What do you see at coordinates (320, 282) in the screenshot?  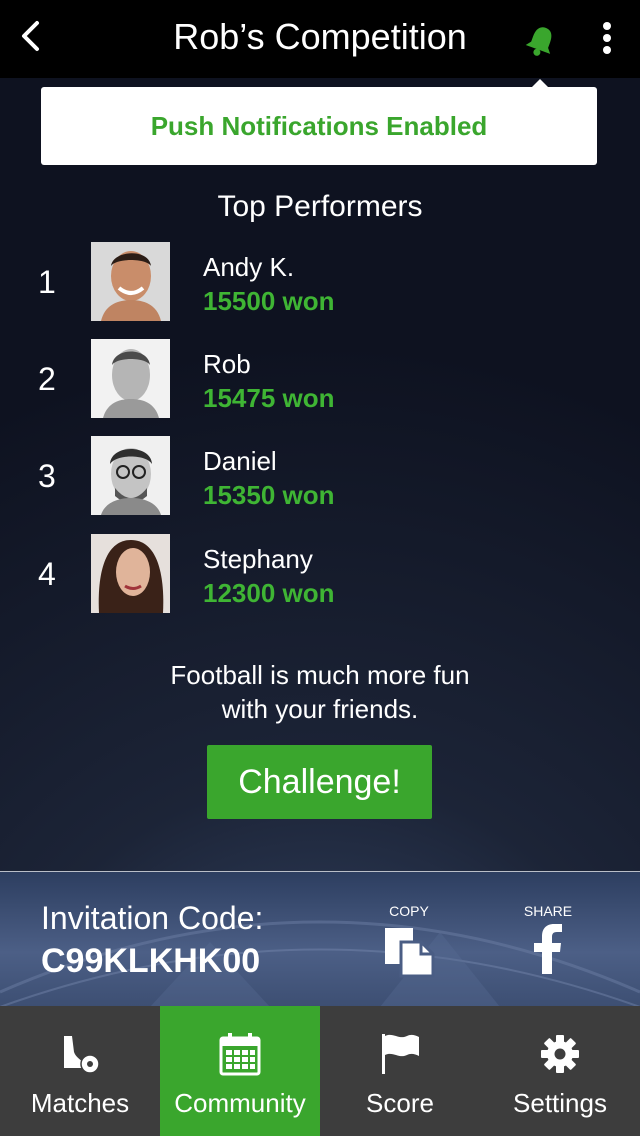 I see `performer-row: 1 Andy K. 15500 won` at bounding box center [320, 282].